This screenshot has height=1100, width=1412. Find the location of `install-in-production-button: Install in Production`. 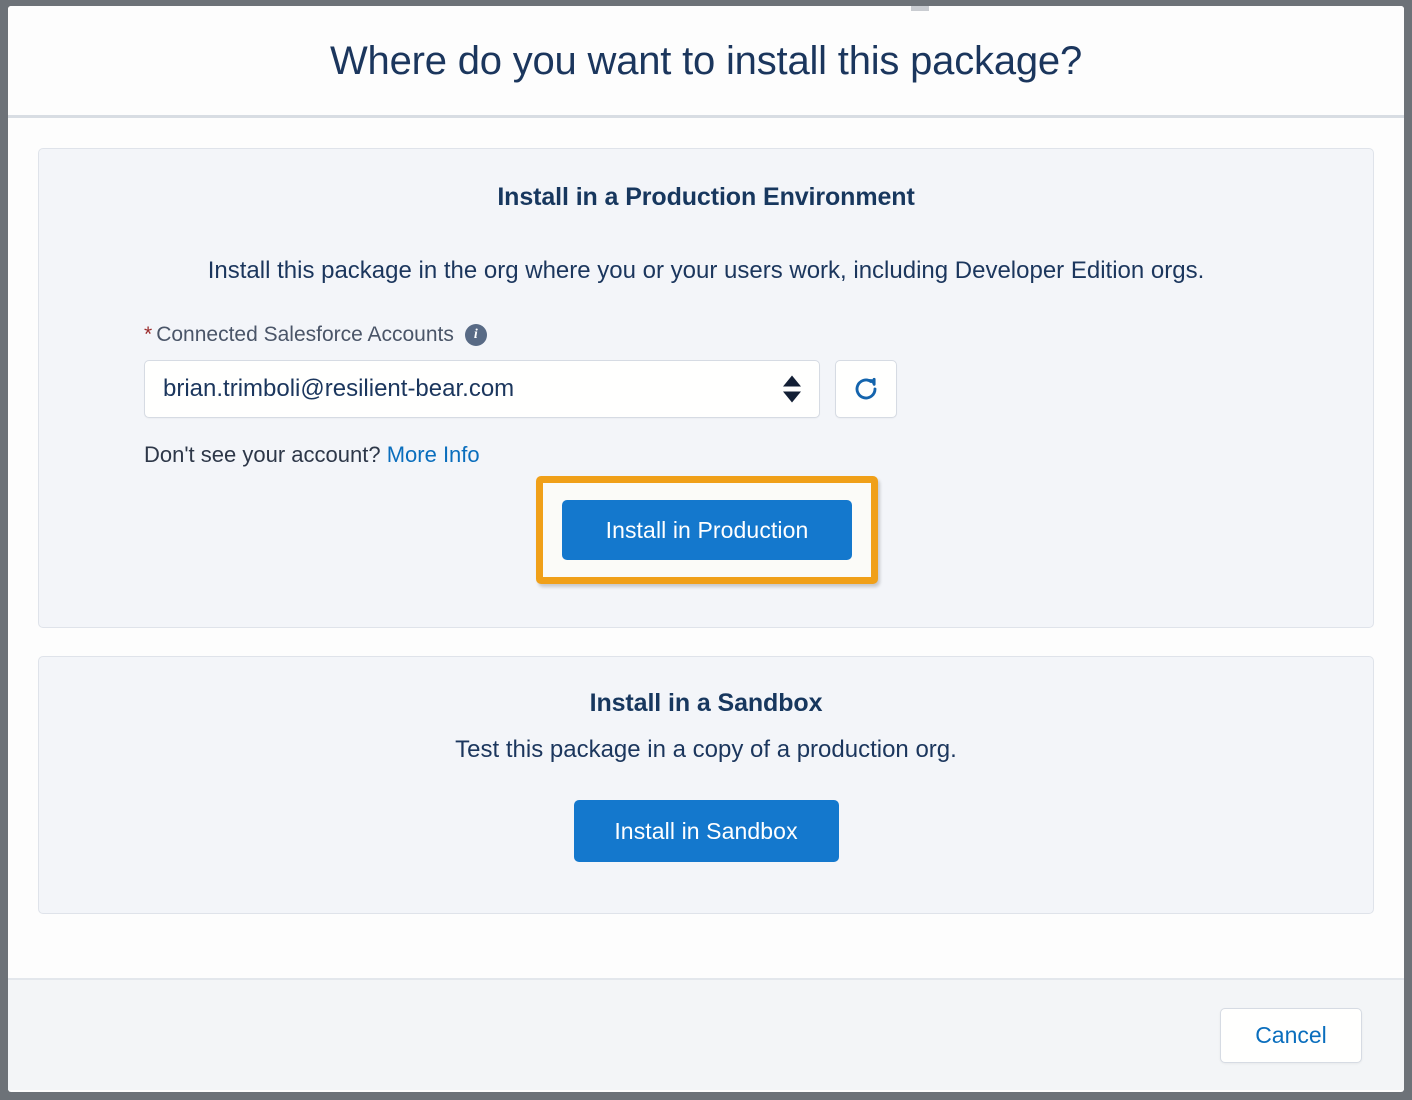

install-in-production-button: Install in Production is located at coordinates (707, 530).